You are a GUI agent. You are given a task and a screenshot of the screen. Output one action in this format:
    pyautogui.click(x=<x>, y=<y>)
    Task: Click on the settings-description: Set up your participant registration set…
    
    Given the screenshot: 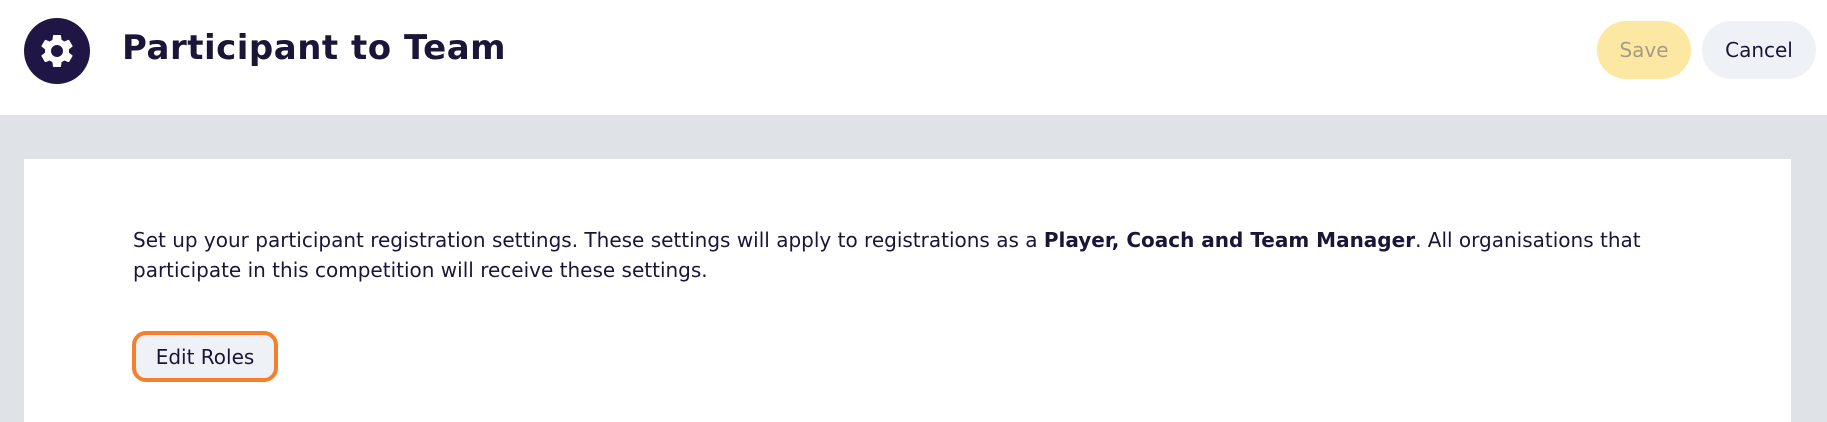 What is the action you would take?
    pyautogui.click(x=893, y=255)
    